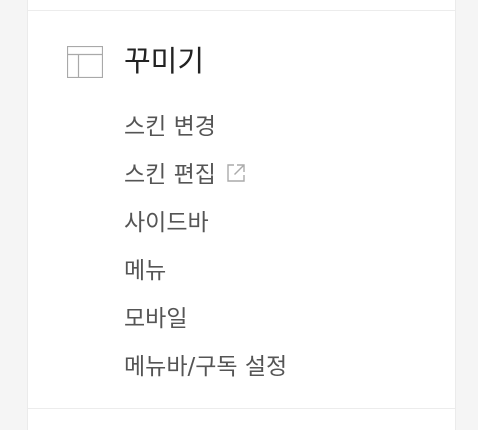  What do you see at coordinates (164, 61) in the screenshot?
I see `section-title: 꾸미기` at bounding box center [164, 61].